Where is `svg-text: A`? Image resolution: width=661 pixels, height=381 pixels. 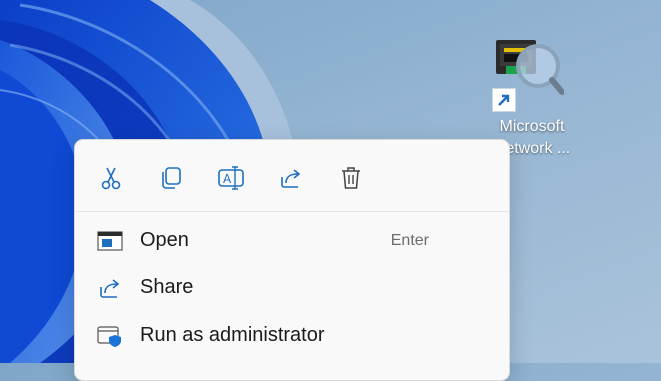 svg-text: A is located at coordinates (227, 179).